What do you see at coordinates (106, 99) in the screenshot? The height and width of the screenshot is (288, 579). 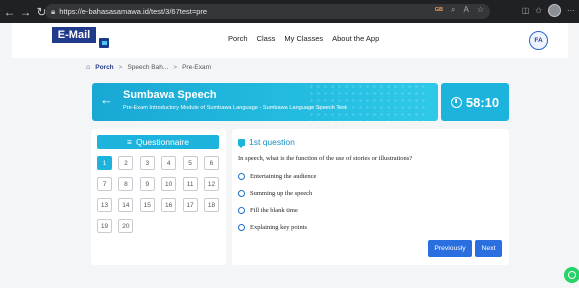 I see `back-arrow-icon: ←` at bounding box center [106, 99].